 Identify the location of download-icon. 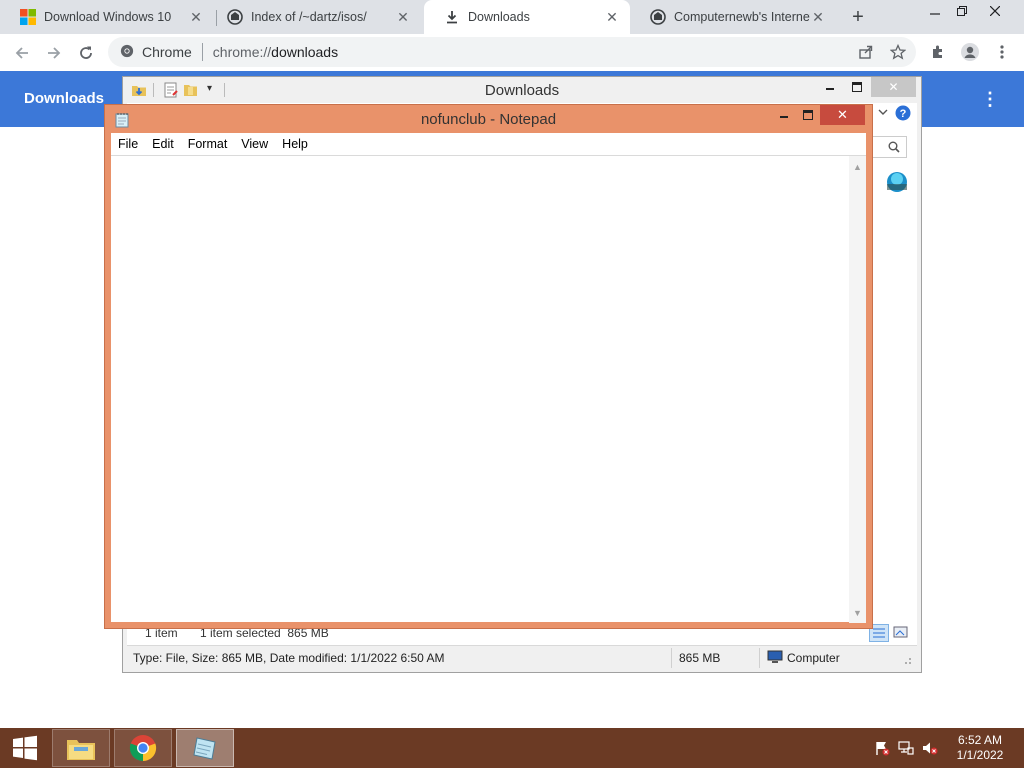
(452, 17).